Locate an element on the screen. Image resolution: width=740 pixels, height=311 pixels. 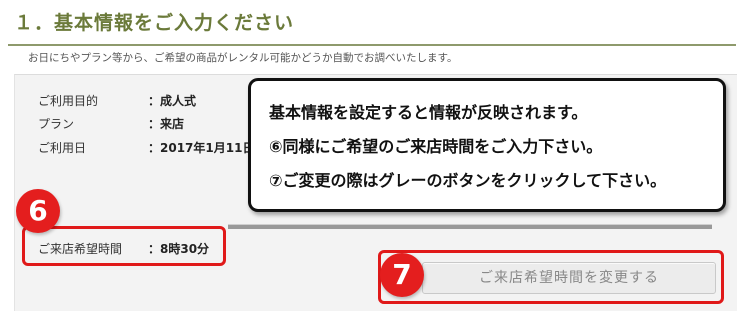
info-colon-date: ： is located at coordinates (154, 148).